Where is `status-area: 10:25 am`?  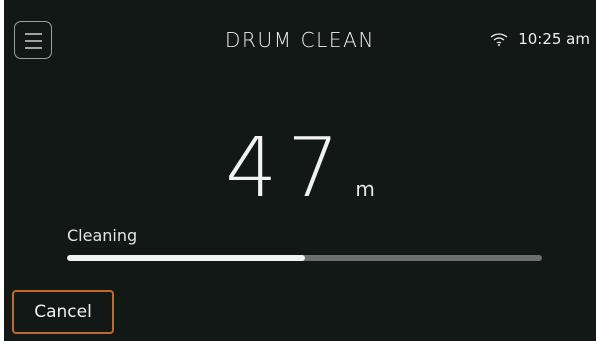 status-area: 10:25 am is located at coordinates (540, 39).